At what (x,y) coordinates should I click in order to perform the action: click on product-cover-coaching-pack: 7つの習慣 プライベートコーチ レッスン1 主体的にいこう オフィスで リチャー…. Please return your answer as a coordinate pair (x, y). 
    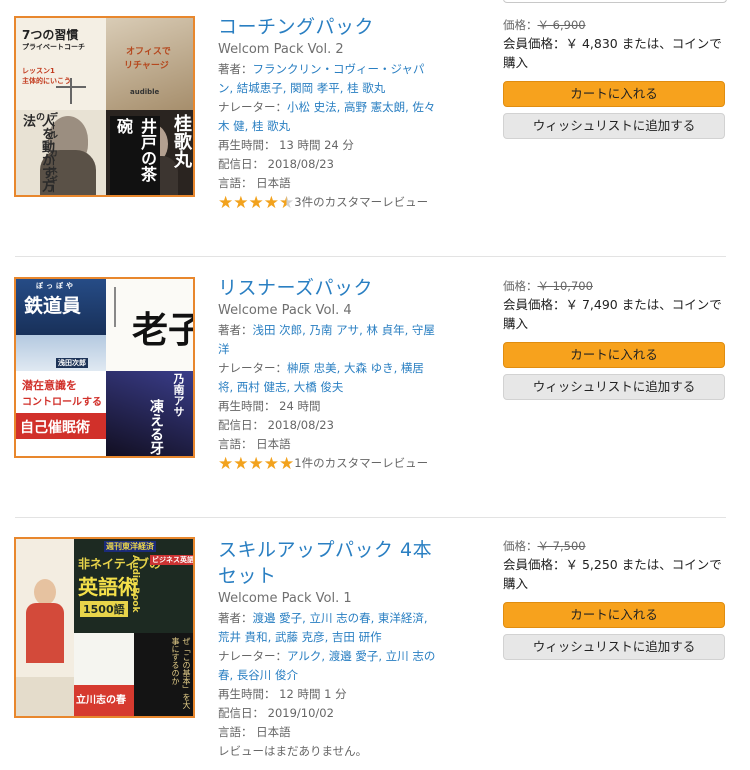
    Looking at the image, I should click on (104, 106).